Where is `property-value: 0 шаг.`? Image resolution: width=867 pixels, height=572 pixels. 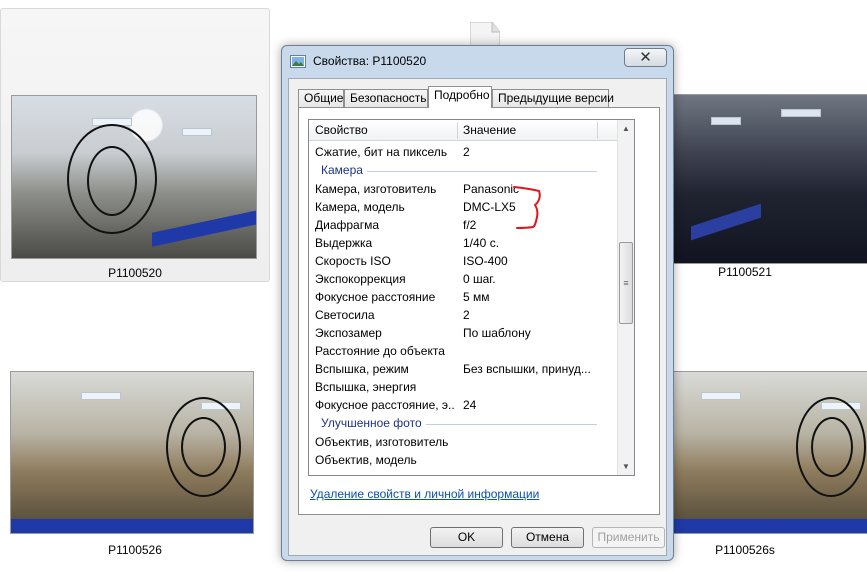 property-value: 0 шаг. is located at coordinates (538, 279).